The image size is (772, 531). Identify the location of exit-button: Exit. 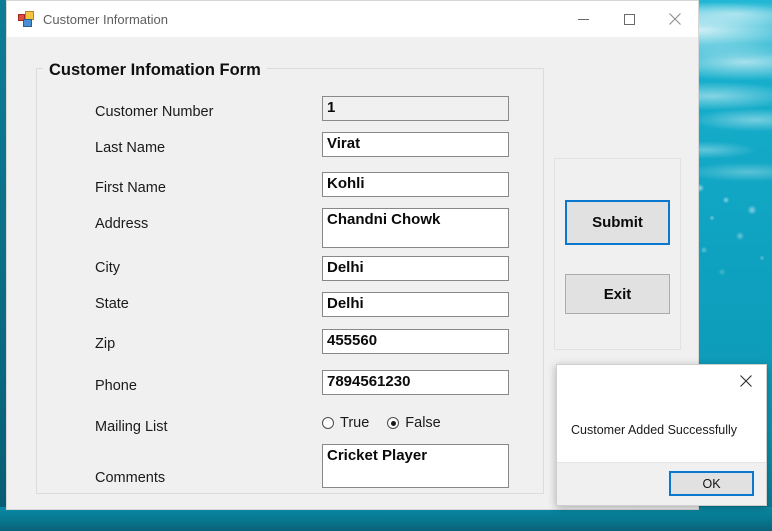
(617, 294).